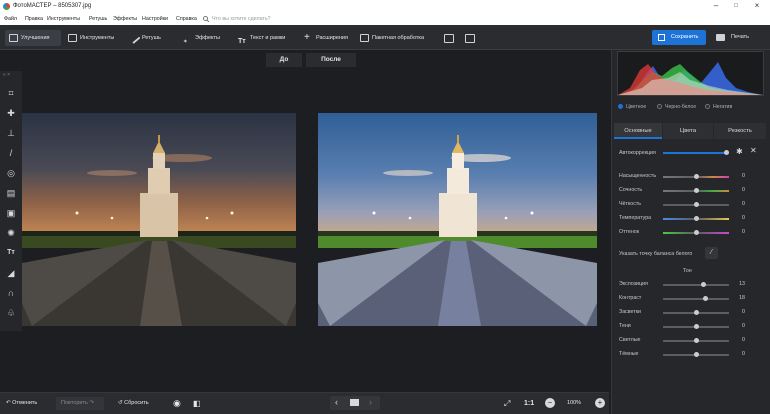 The width and height of the screenshot is (770, 414). Describe the element at coordinates (726, 152) in the screenshot. I see `autocorrection-knob` at that location.